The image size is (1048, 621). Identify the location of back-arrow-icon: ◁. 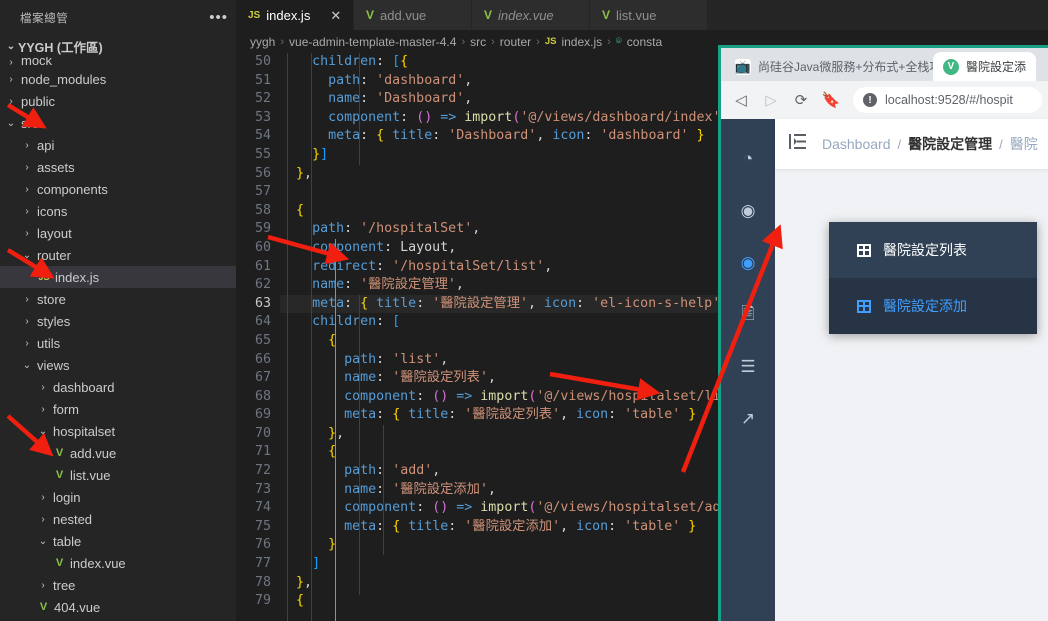
(741, 100).